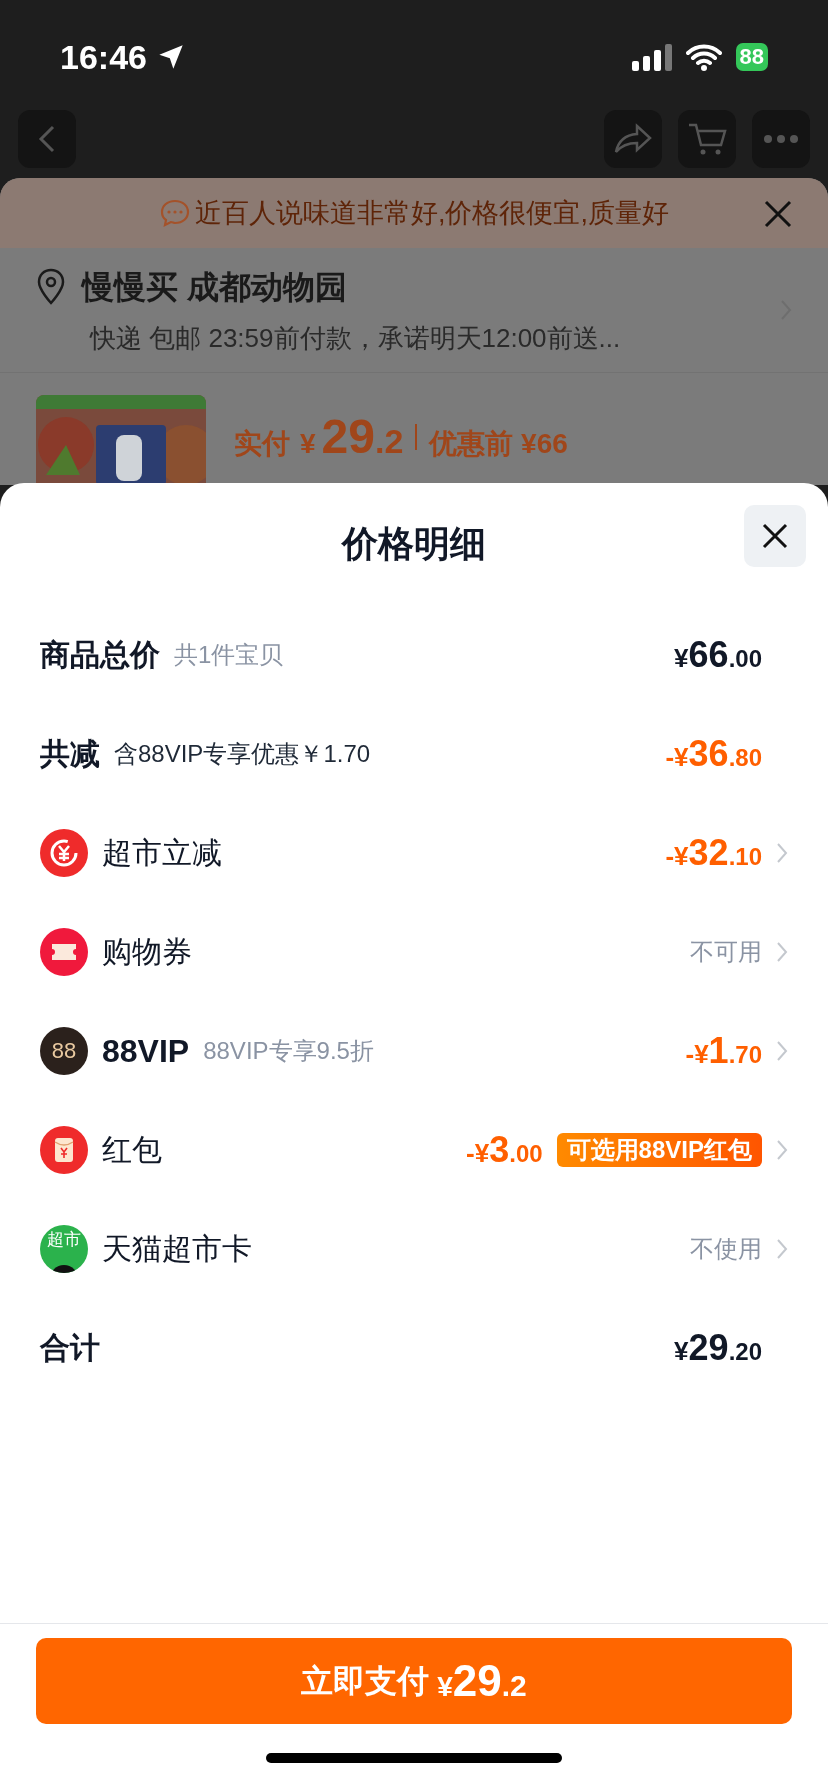 The width and height of the screenshot is (828, 1792). What do you see at coordinates (713, 753) in the screenshot?
I see `price-amount: -¥36.80` at bounding box center [713, 753].